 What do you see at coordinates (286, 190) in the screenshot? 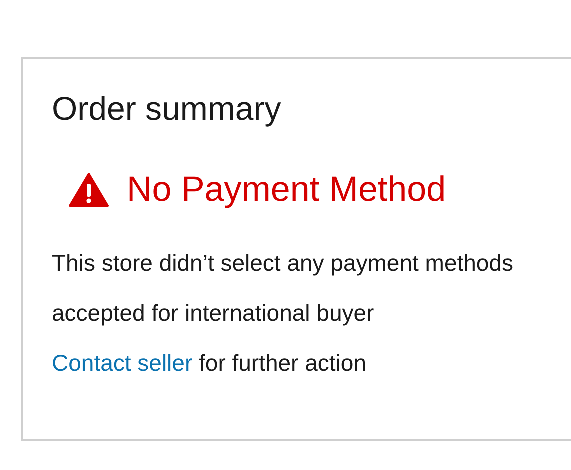
I see `alert-heading: No Payment Method` at bounding box center [286, 190].